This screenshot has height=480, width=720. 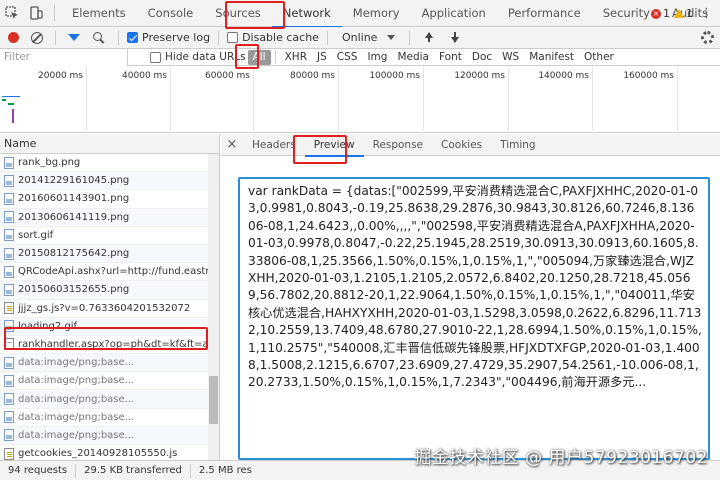 I want to click on request-name: 20150603152655.png, so click(x=74, y=290).